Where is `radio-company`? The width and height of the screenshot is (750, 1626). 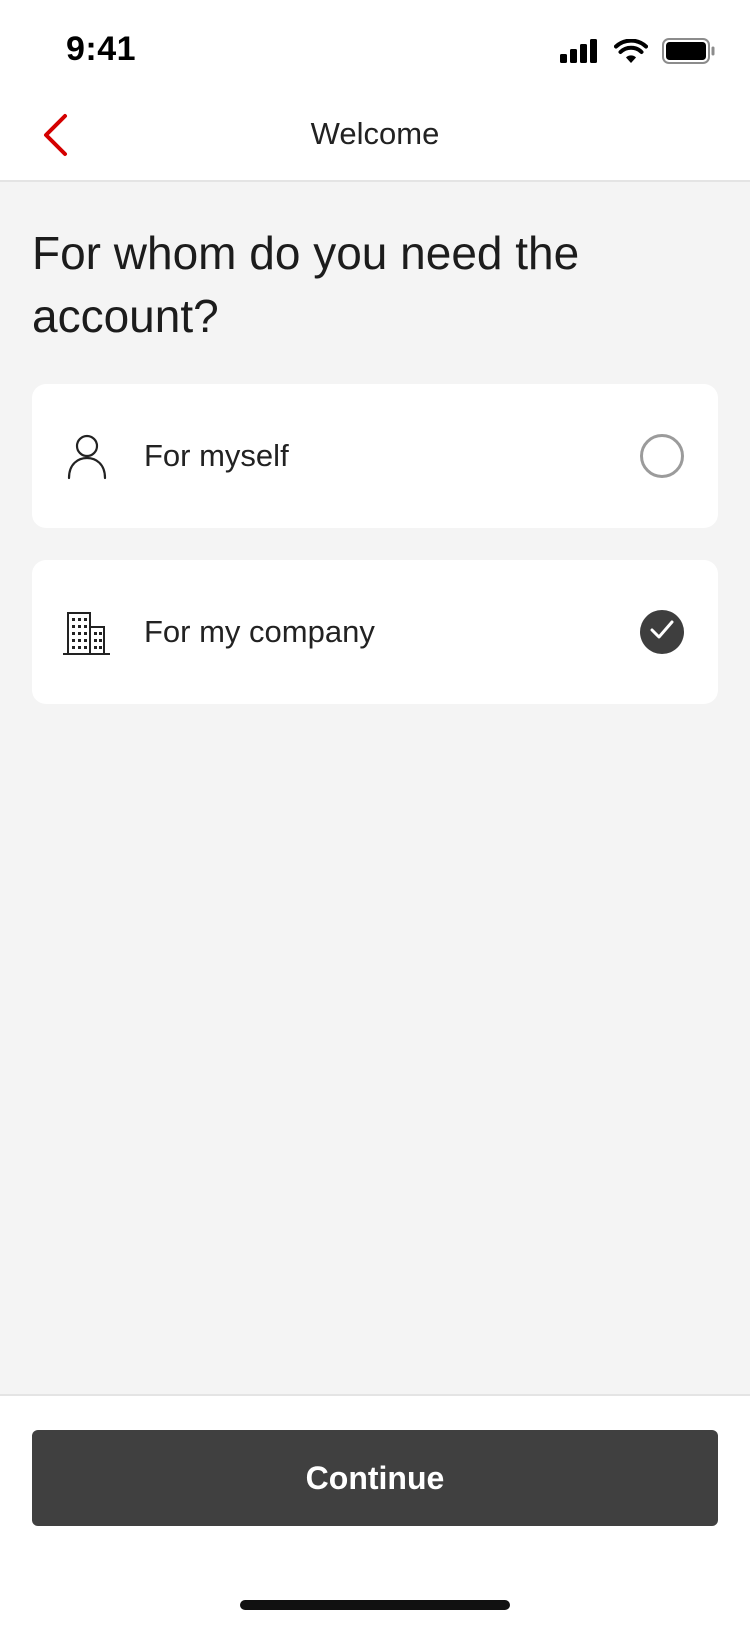
radio-company is located at coordinates (662, 632).